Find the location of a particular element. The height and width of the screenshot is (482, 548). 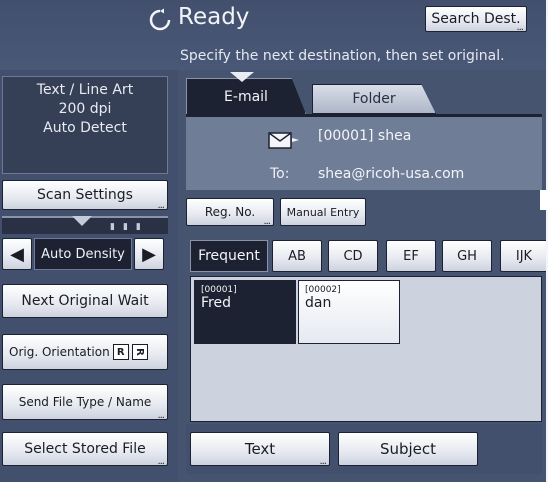

envelope-icon is located at coordinates (283, 140).